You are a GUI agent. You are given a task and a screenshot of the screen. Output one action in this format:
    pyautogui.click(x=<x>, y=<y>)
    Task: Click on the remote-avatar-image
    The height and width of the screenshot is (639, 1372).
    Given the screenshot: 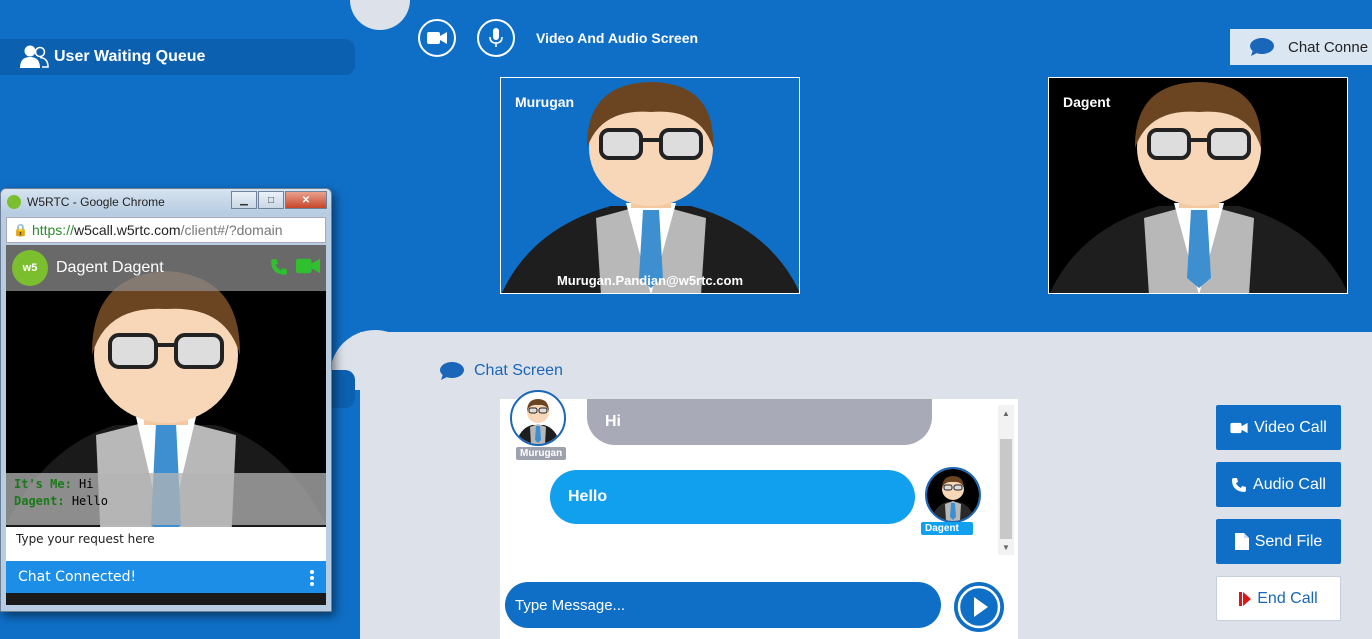 What is the action you would take?
    pyautogui.click(x=1198, y=187)
    